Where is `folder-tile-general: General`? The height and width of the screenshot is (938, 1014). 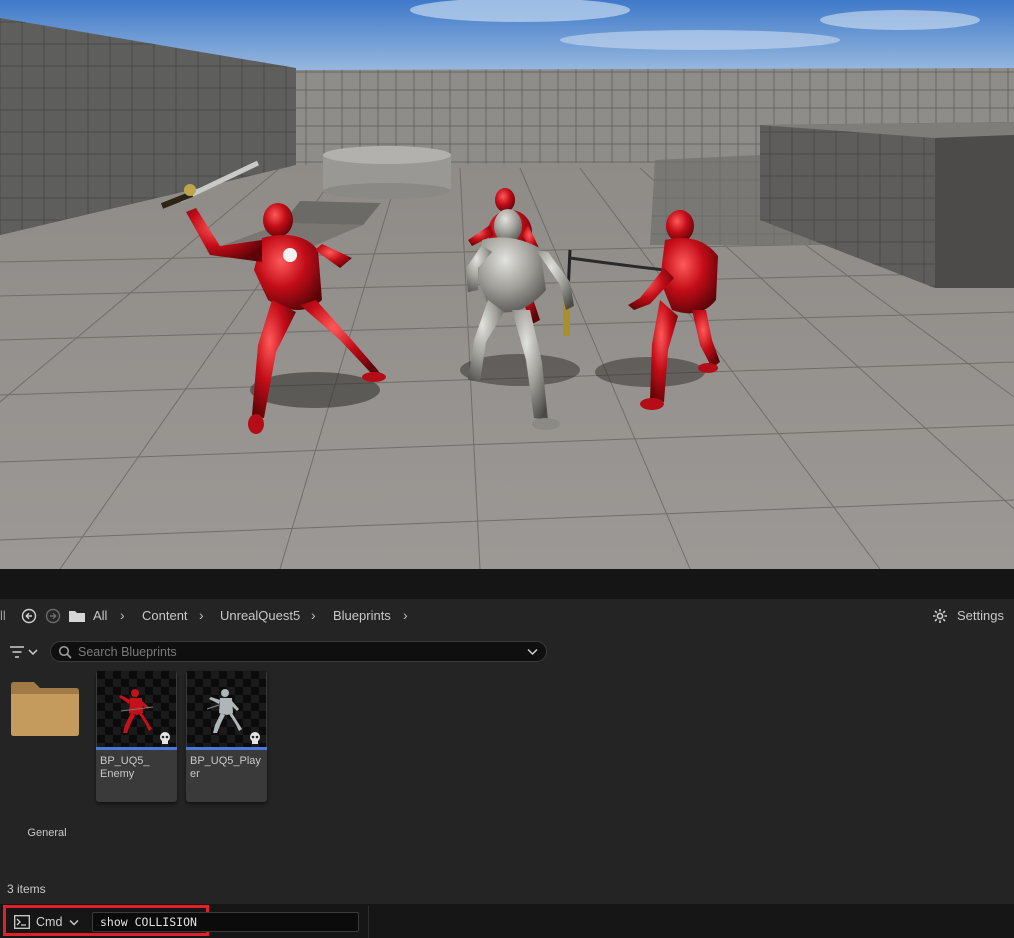
folder-tile-general: General is located at coordinates (46, 755).